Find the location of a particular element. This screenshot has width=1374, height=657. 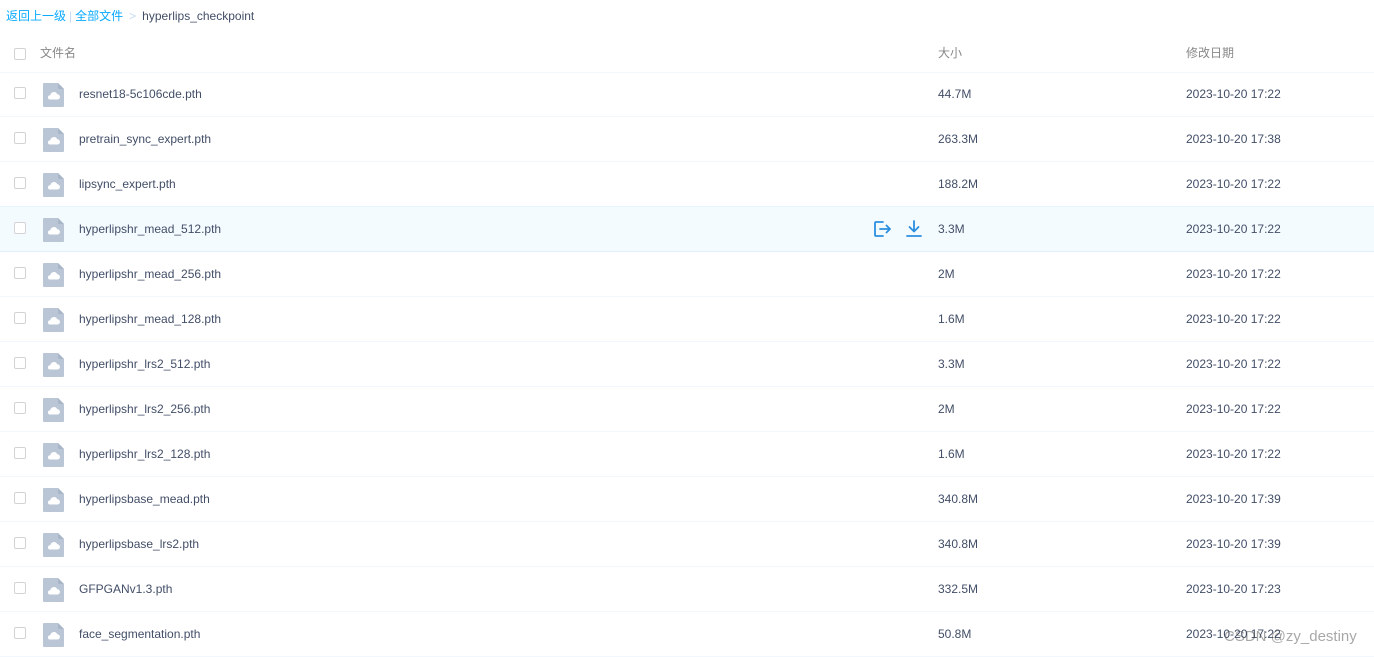

file-name: resnet18-5c106cde.pth is located at coordinates (140, 94).